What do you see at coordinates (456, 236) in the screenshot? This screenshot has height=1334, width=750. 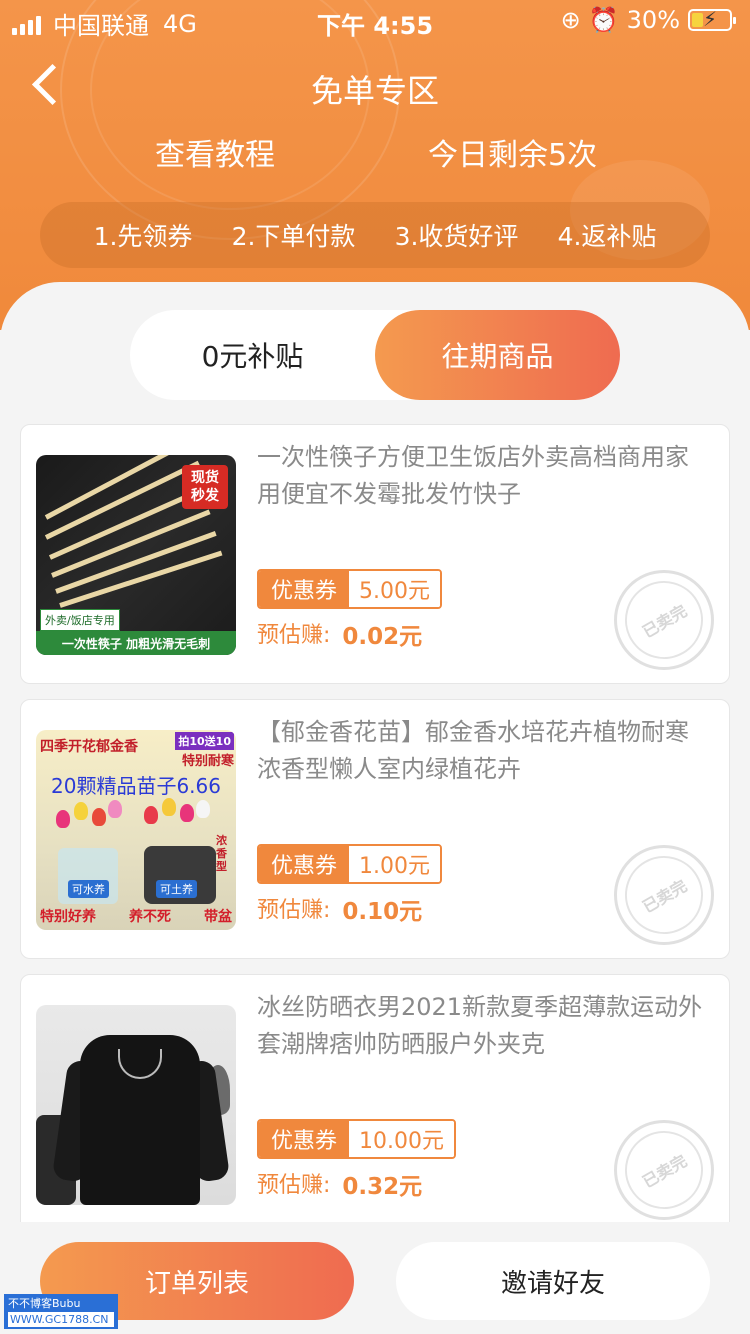 I see `step-item: 3.收货好评` at bounding box center [456, 236].